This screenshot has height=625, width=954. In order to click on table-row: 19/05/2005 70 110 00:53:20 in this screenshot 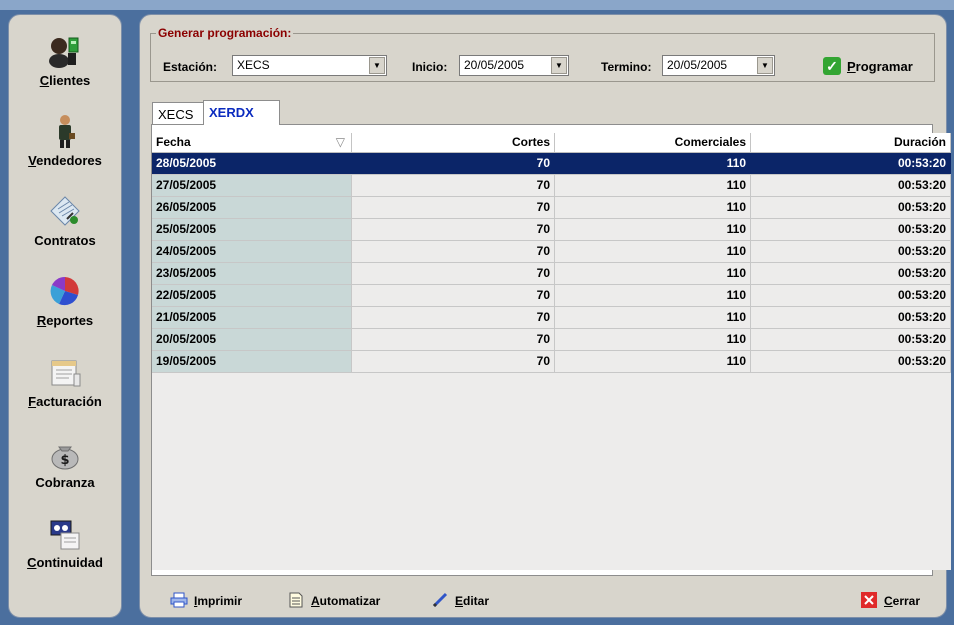, I will do `click(551, 362)`.